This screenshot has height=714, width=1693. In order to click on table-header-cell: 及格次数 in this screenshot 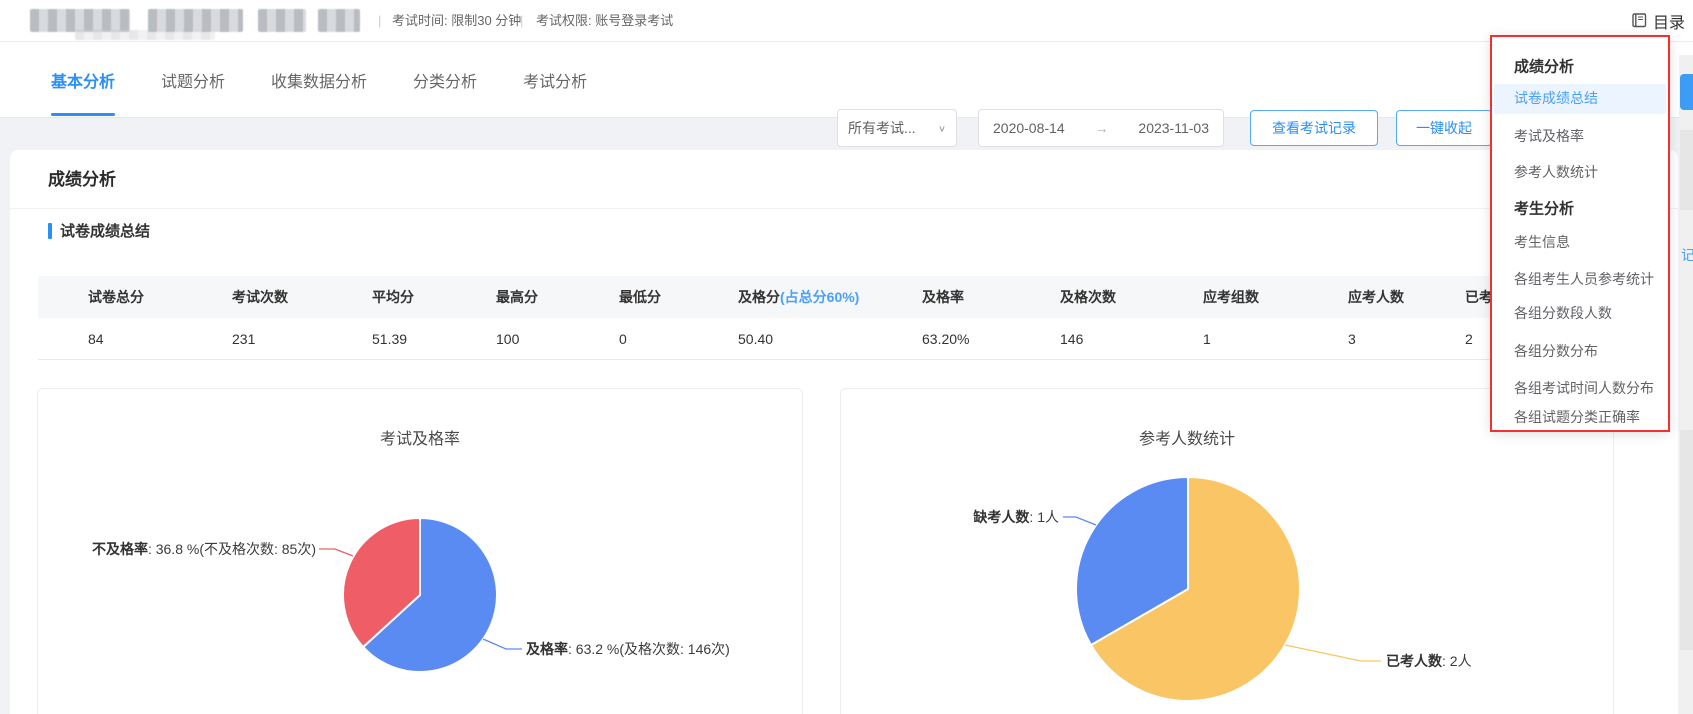, I will do `click(1088, 297)`.